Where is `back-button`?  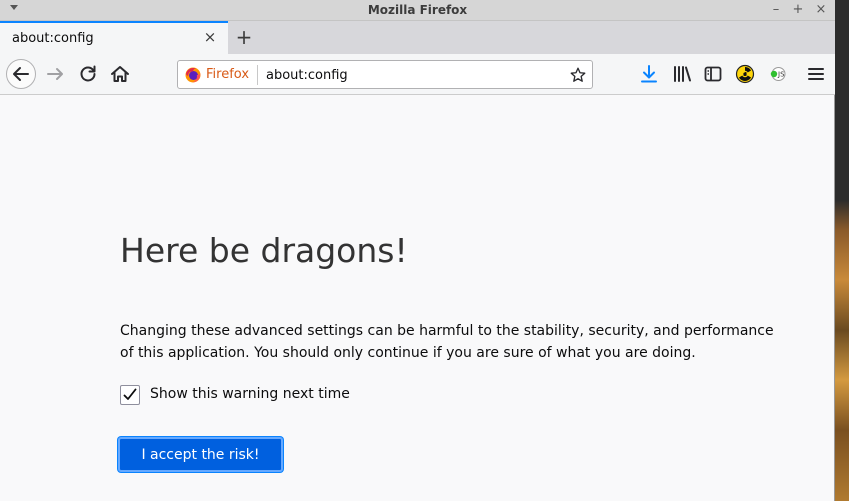
back-button is located at coordinates (21, 74).